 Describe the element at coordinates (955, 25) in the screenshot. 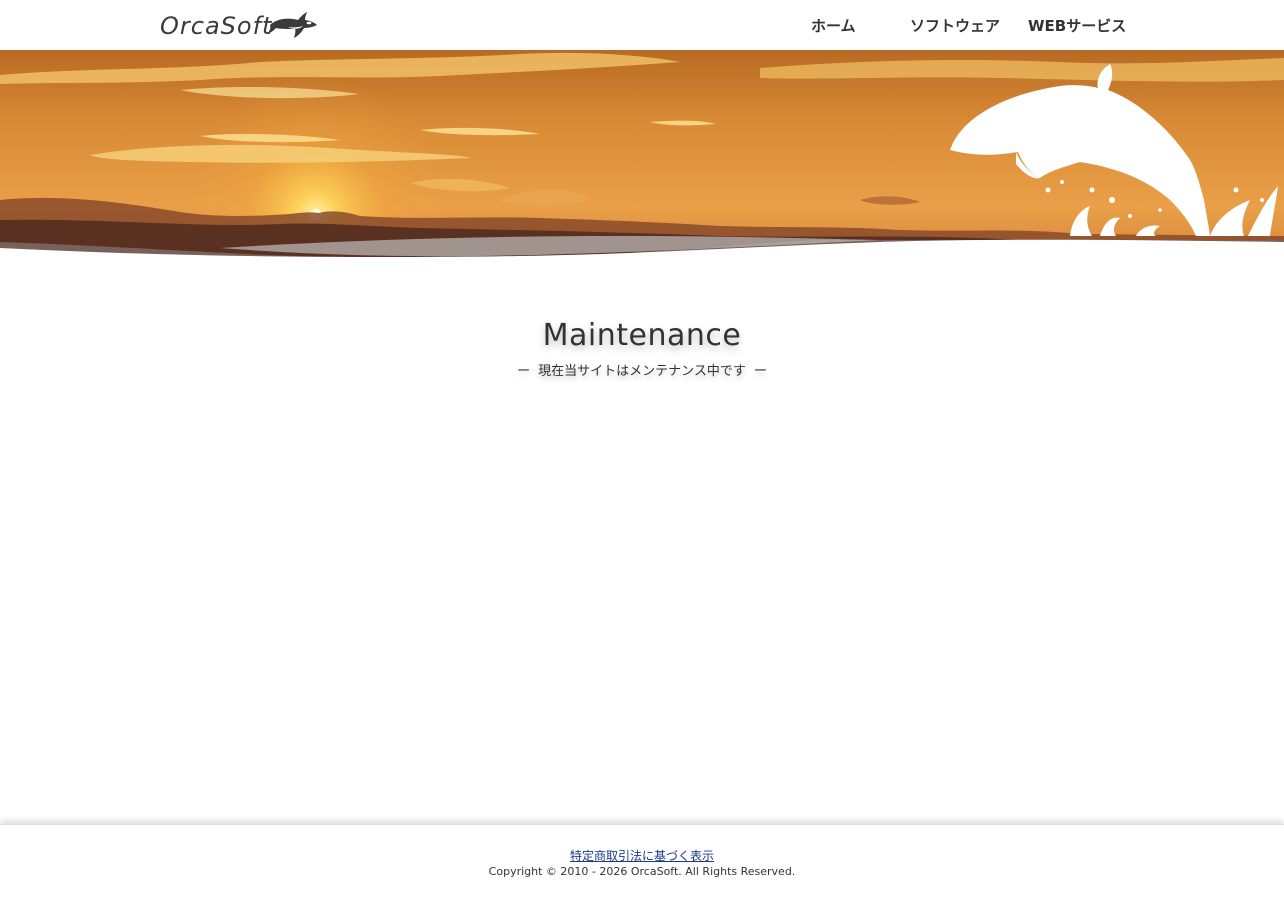

I see `nav-item-software: ソフトウェア` at that location.